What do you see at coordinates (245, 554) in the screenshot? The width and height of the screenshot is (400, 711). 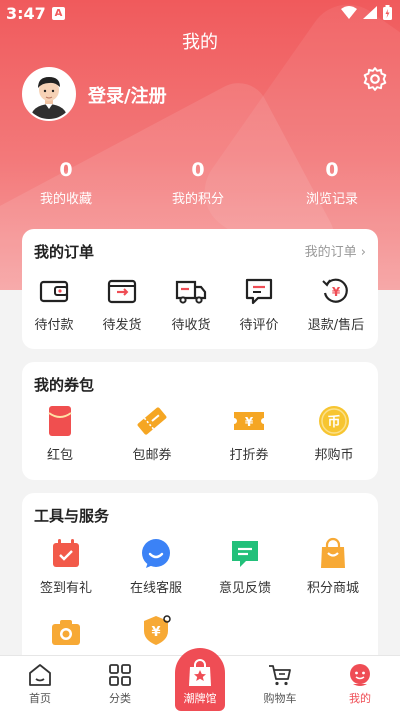 I see `feedback-icon` at bounding box center [245, 554].